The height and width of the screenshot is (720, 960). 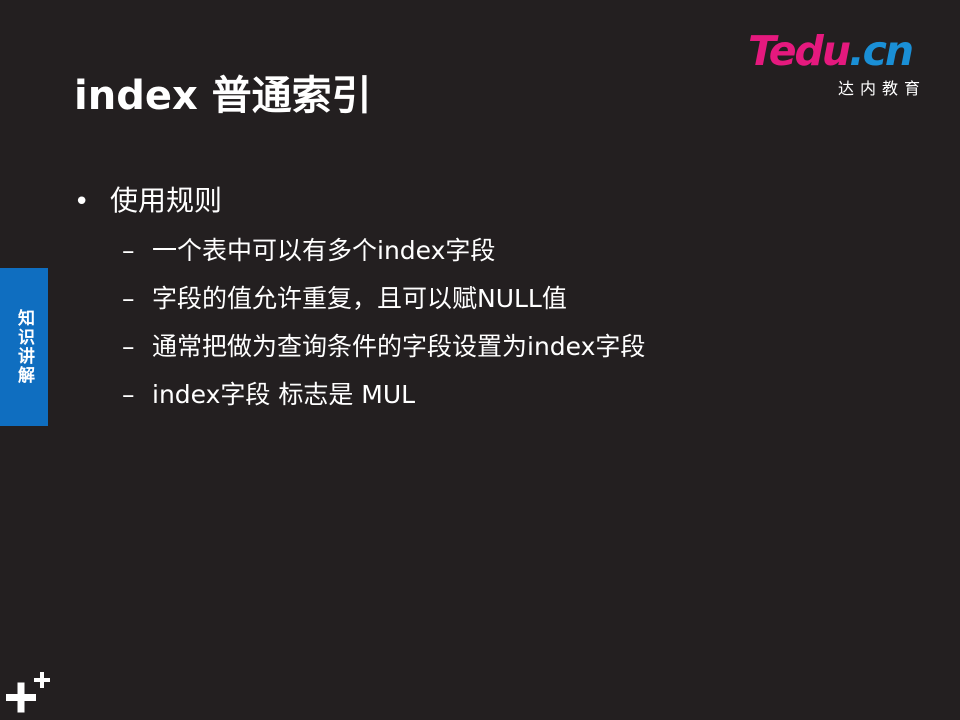 I want to click on sub-item-text: 一个表中可以有多个index字段, so click(x=324, y=250).